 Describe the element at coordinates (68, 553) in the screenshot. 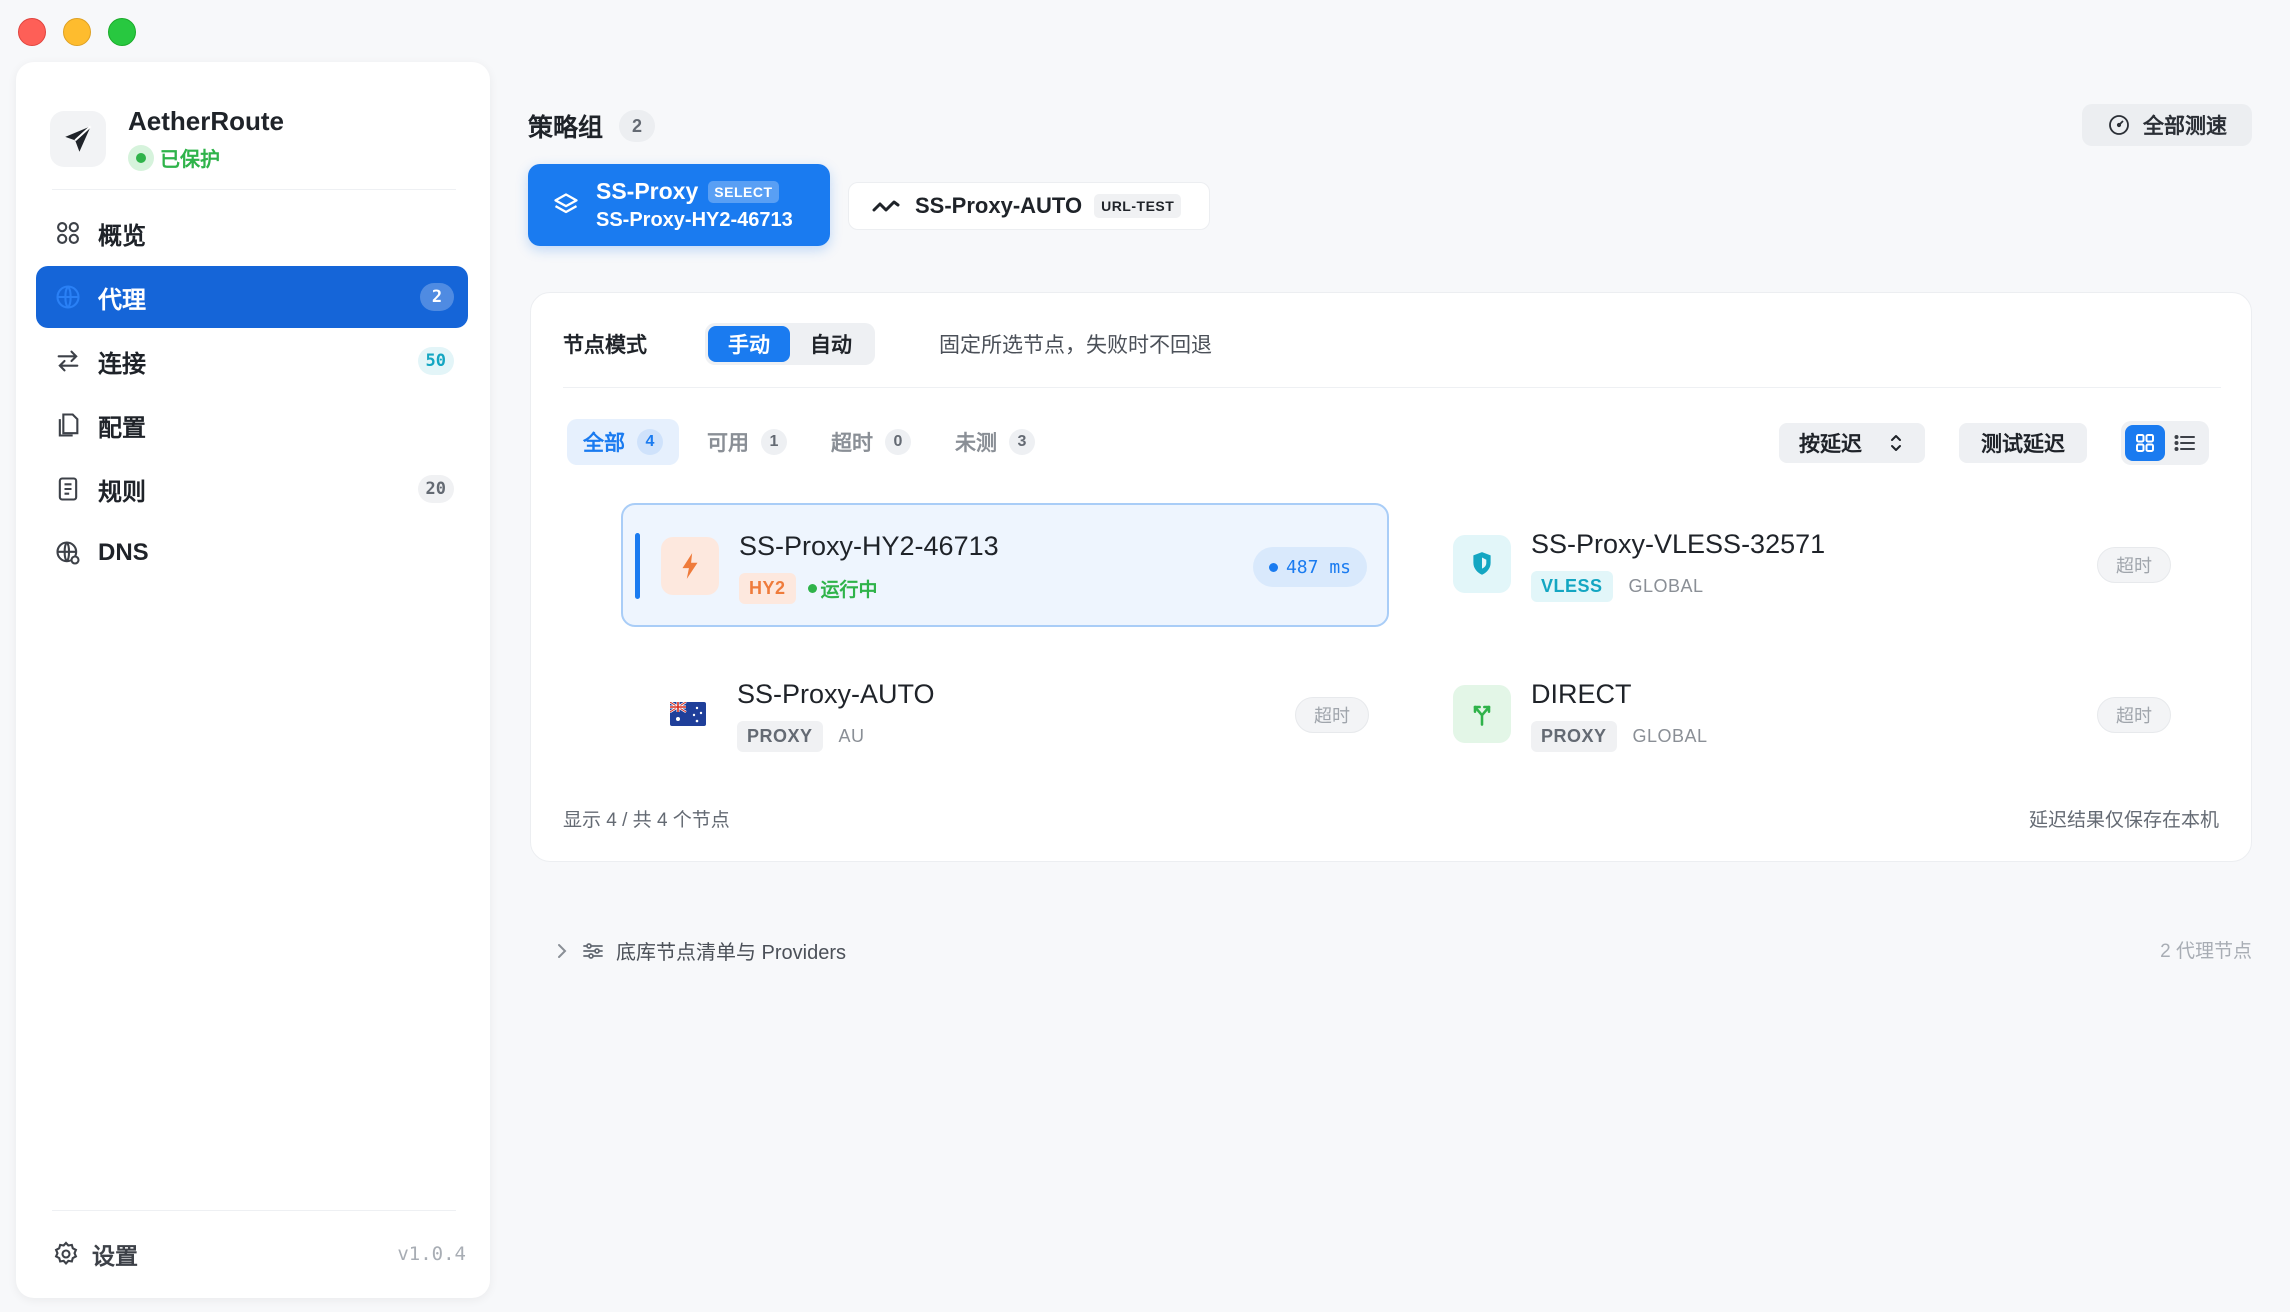

I see `globe-network-icon` at that location.